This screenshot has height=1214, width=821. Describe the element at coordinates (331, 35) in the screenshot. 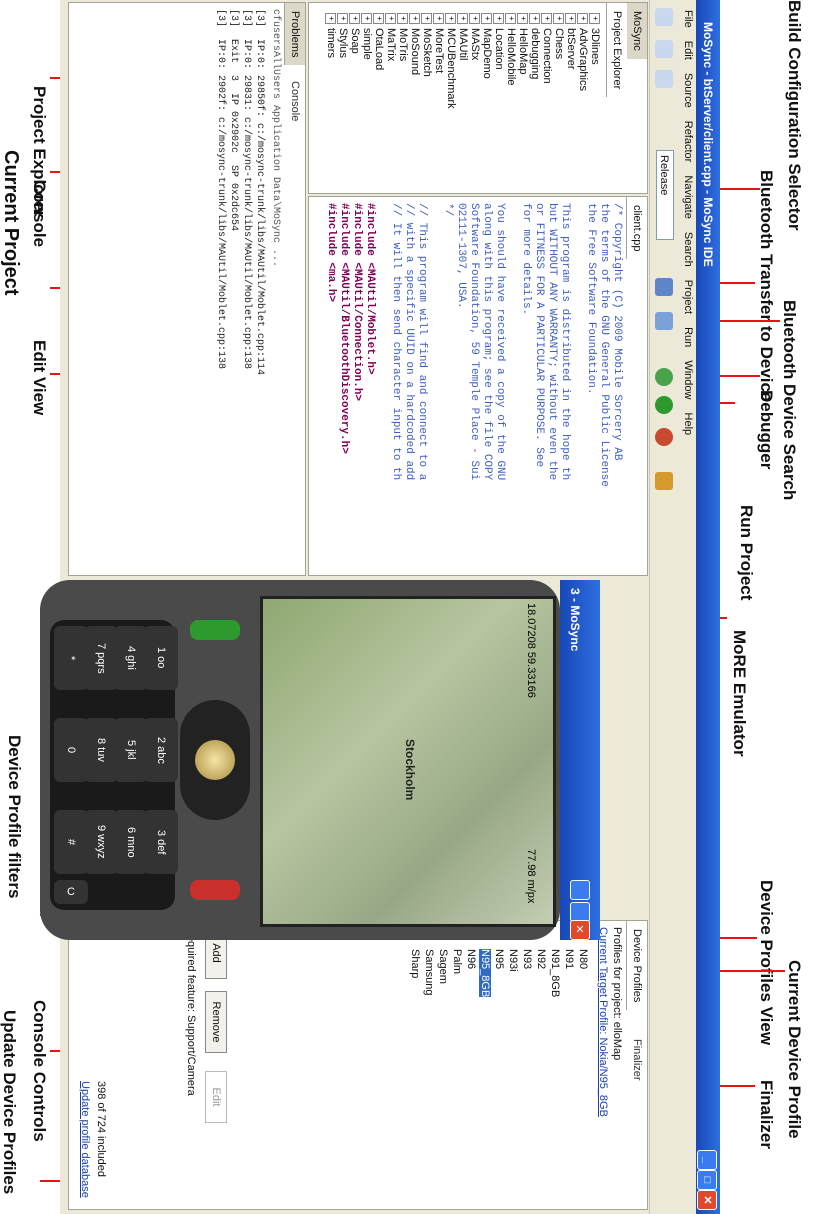

I see `project-item: + timers` at that location.